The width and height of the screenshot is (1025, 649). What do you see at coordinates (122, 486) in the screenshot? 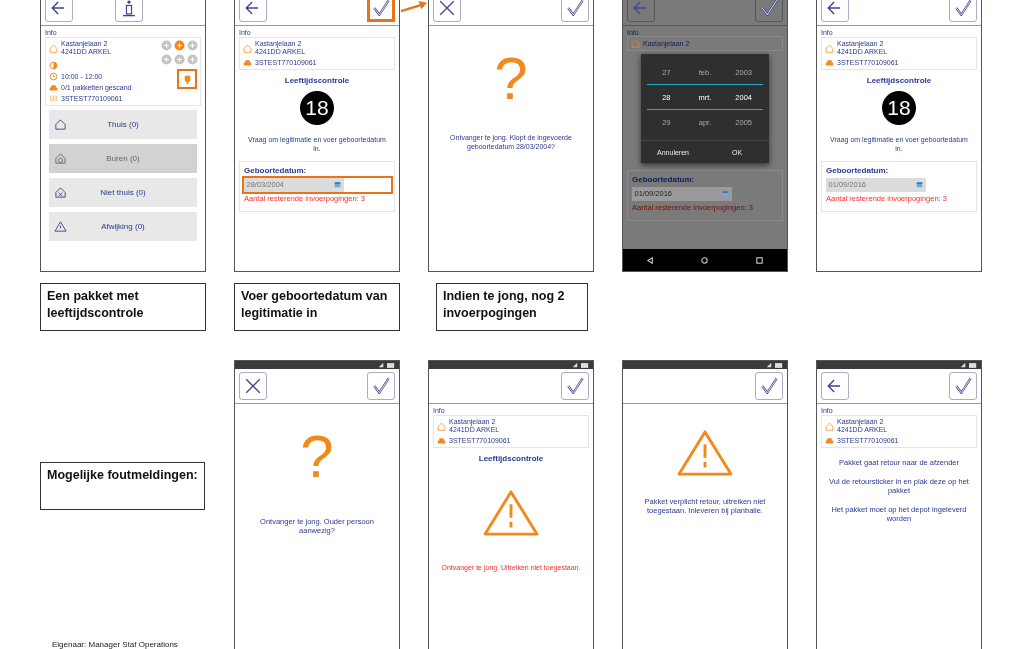
I see `caption-box: Mogelijke foutmeldingen:` at bounding box center [122, 486].